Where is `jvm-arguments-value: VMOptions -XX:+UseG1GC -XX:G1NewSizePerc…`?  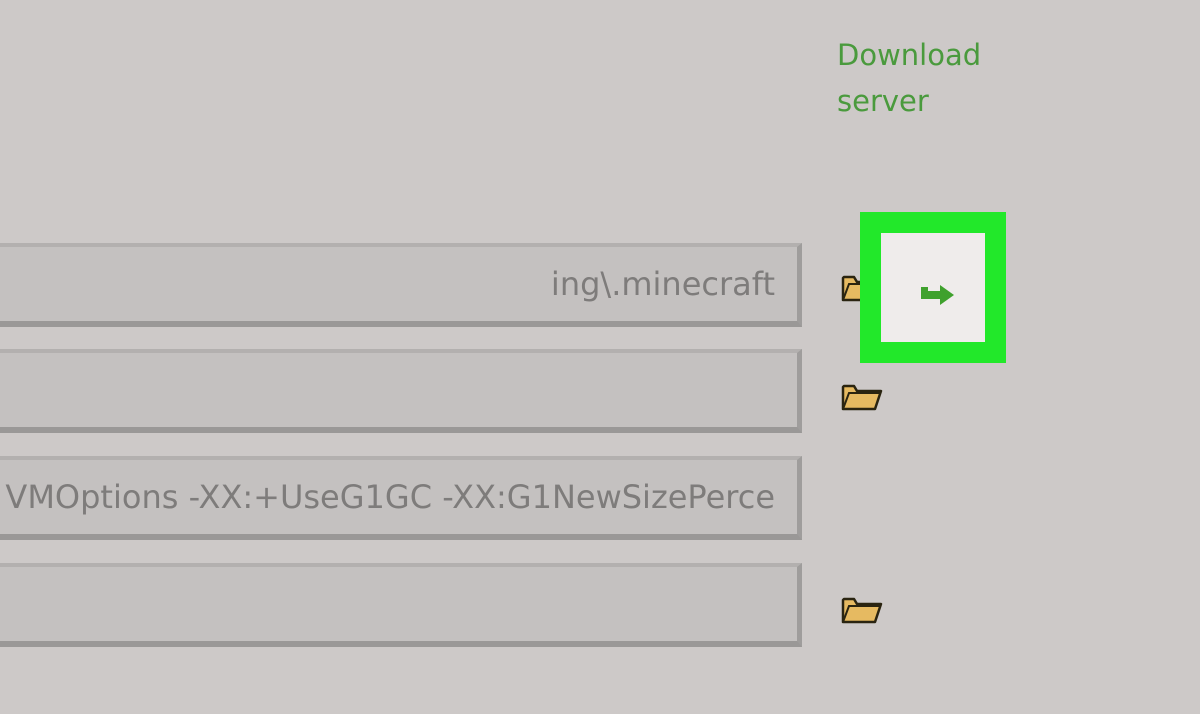
jvm-arguments-value: VMOptions -XX:+UseG1GC -XX:G1NewSizePerc… is located at coordinates (390, 497).